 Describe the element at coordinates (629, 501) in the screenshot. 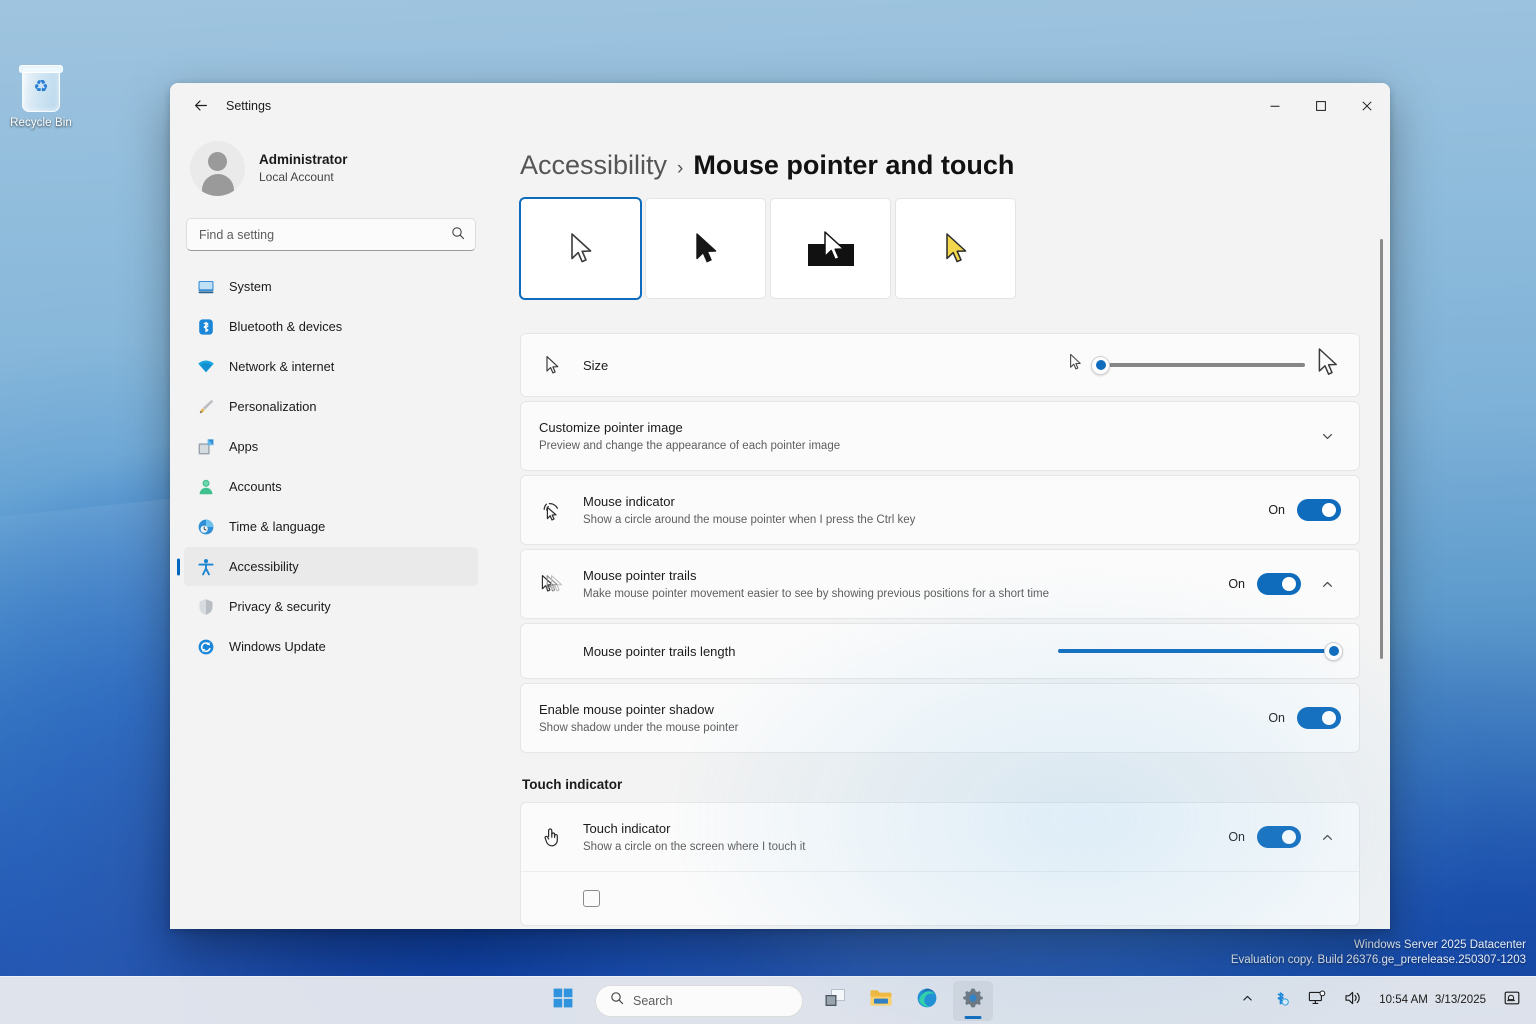

I see `mouse-indicator-title: Mouse indicator` at that location.